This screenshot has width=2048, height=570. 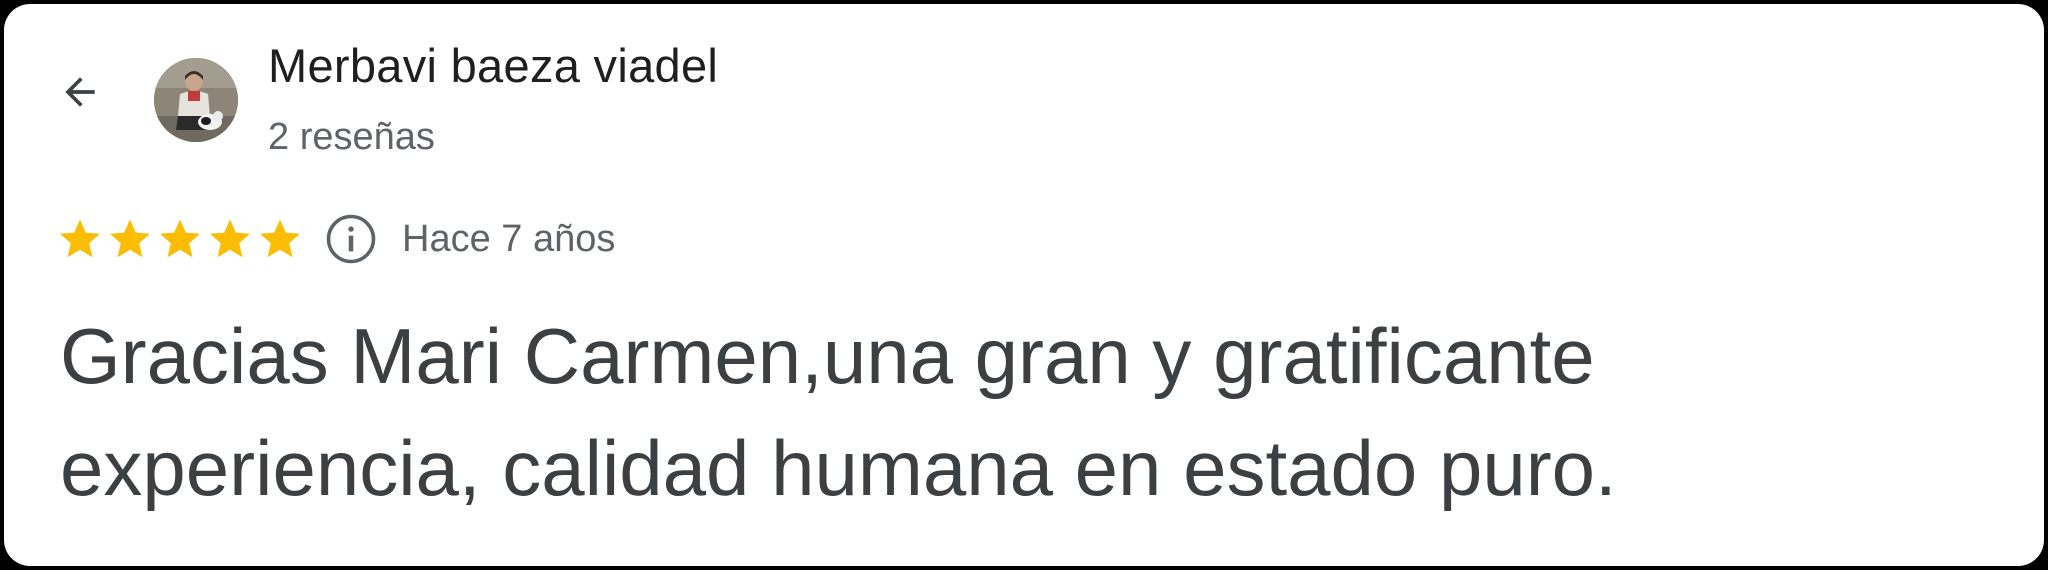 I want to click on reviewer-name: Merbavi baeza viadel, so click(x=493, y=65).